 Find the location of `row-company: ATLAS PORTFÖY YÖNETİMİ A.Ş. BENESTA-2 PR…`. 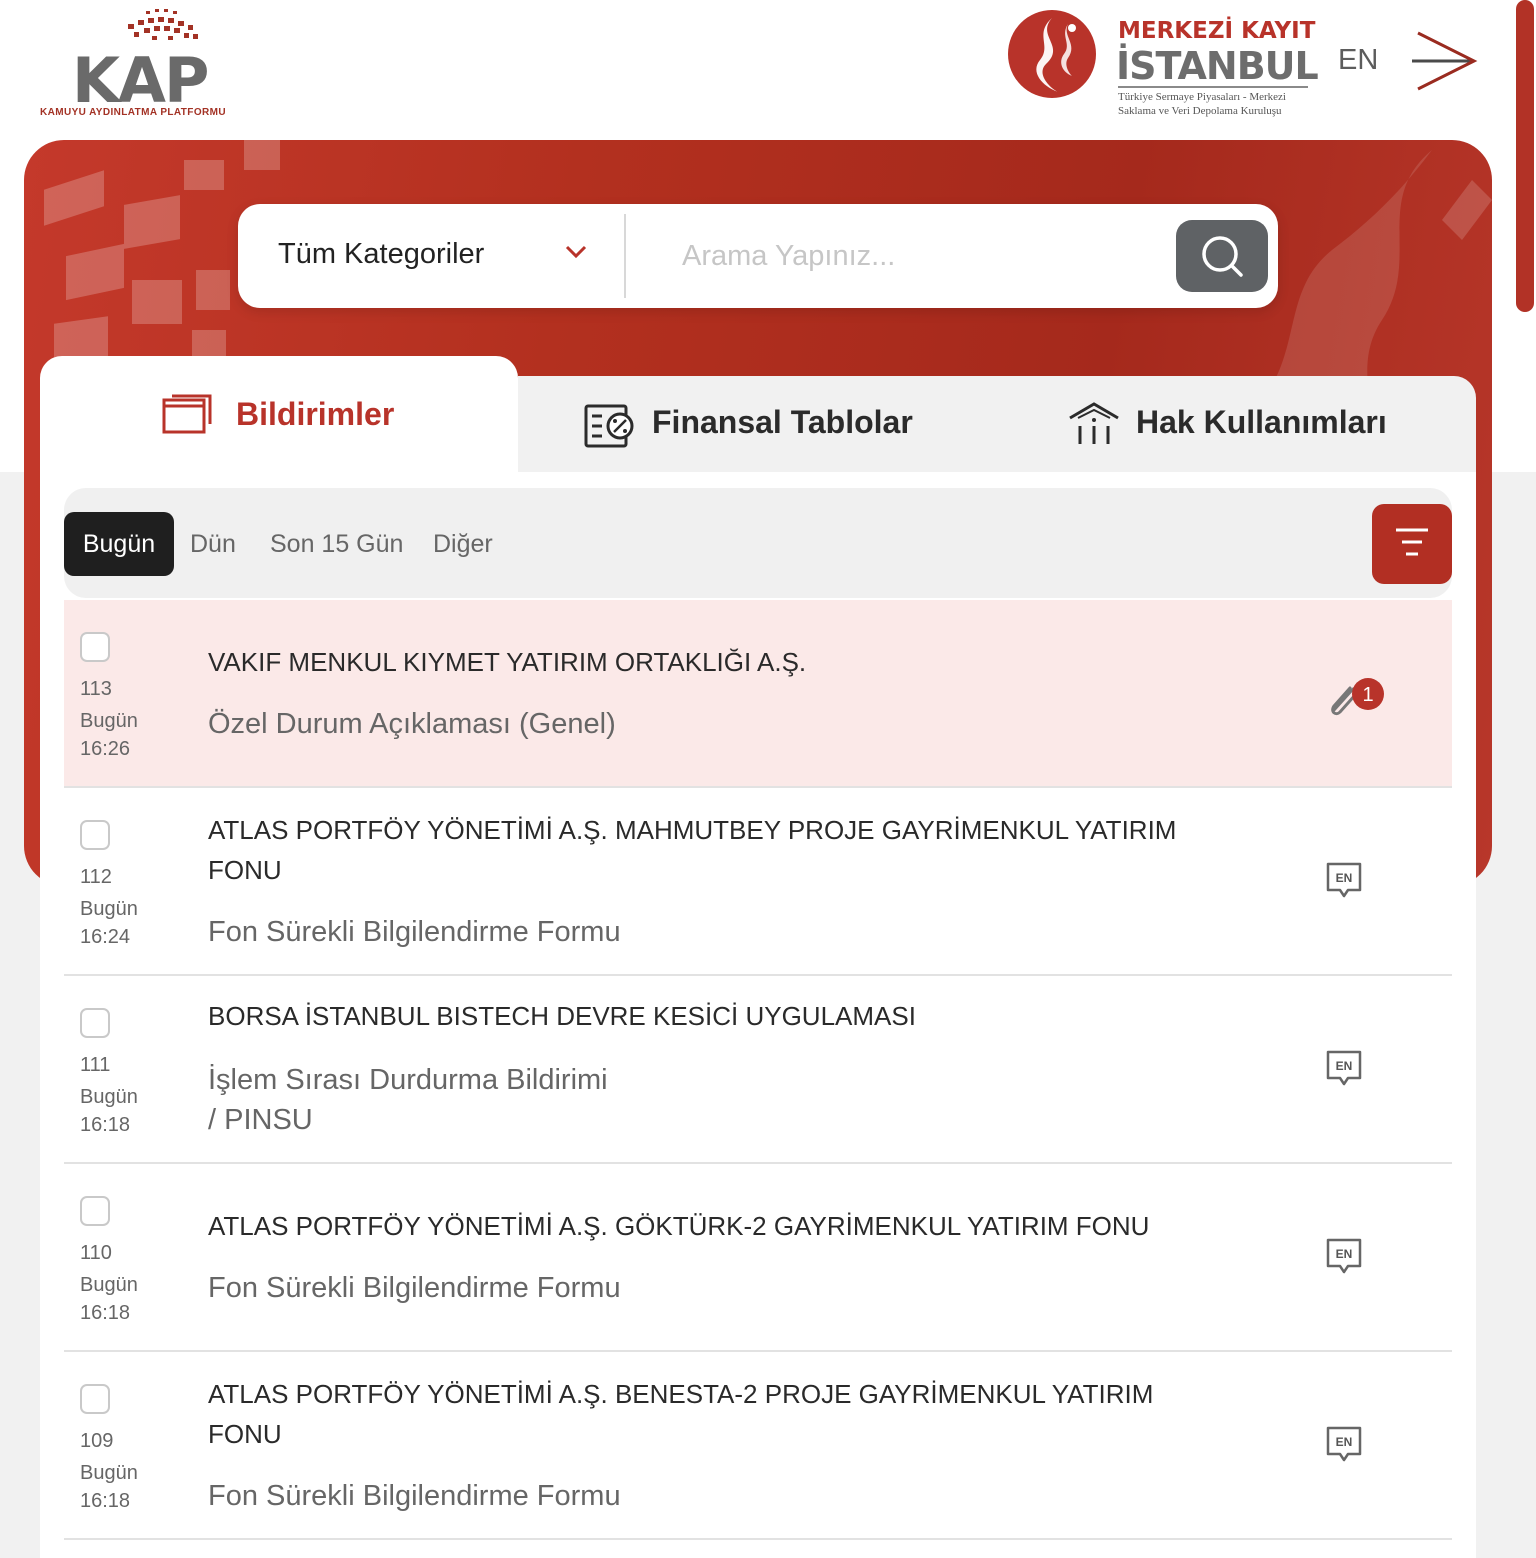

row-company: ATLAS PORTFÖY YÖNETİMİ A.Ş. BENESTA-2 PR… is located at coordinates (708, 1414).